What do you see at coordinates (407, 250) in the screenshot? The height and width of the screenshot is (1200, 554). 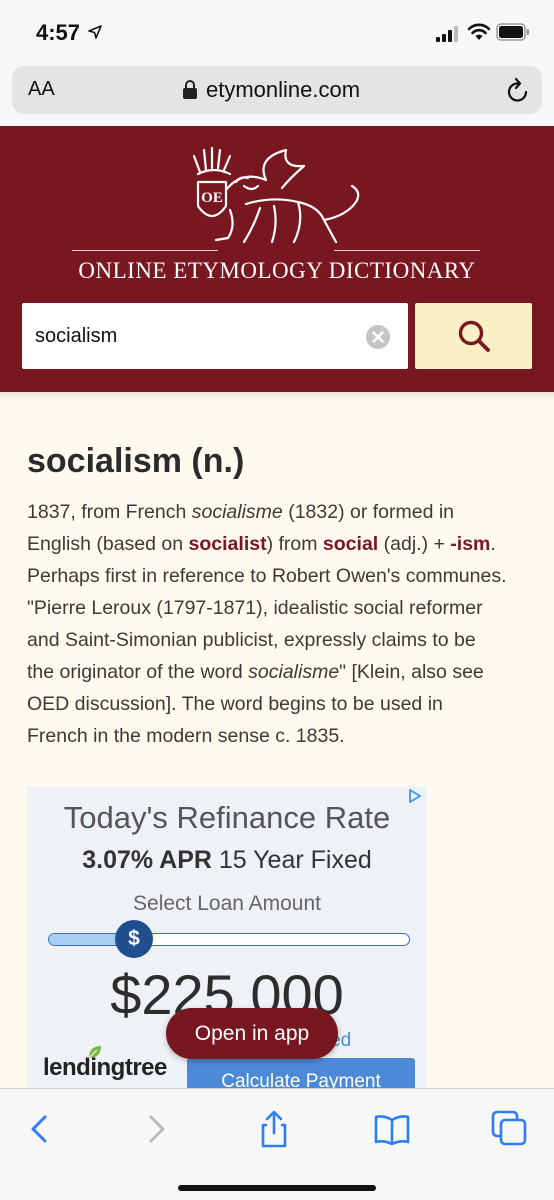 I see `logo-rule-right` at bounding box center [407, 250].